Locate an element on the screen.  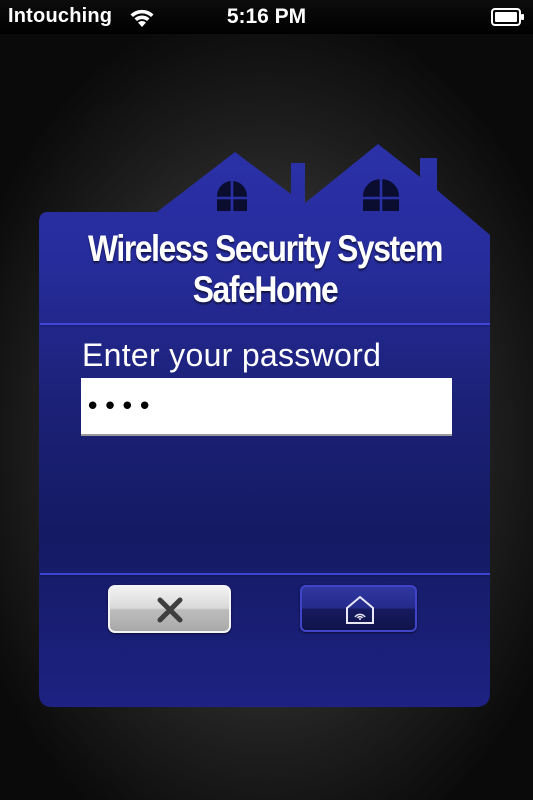
close-icon is located at coordinates (170, 610).